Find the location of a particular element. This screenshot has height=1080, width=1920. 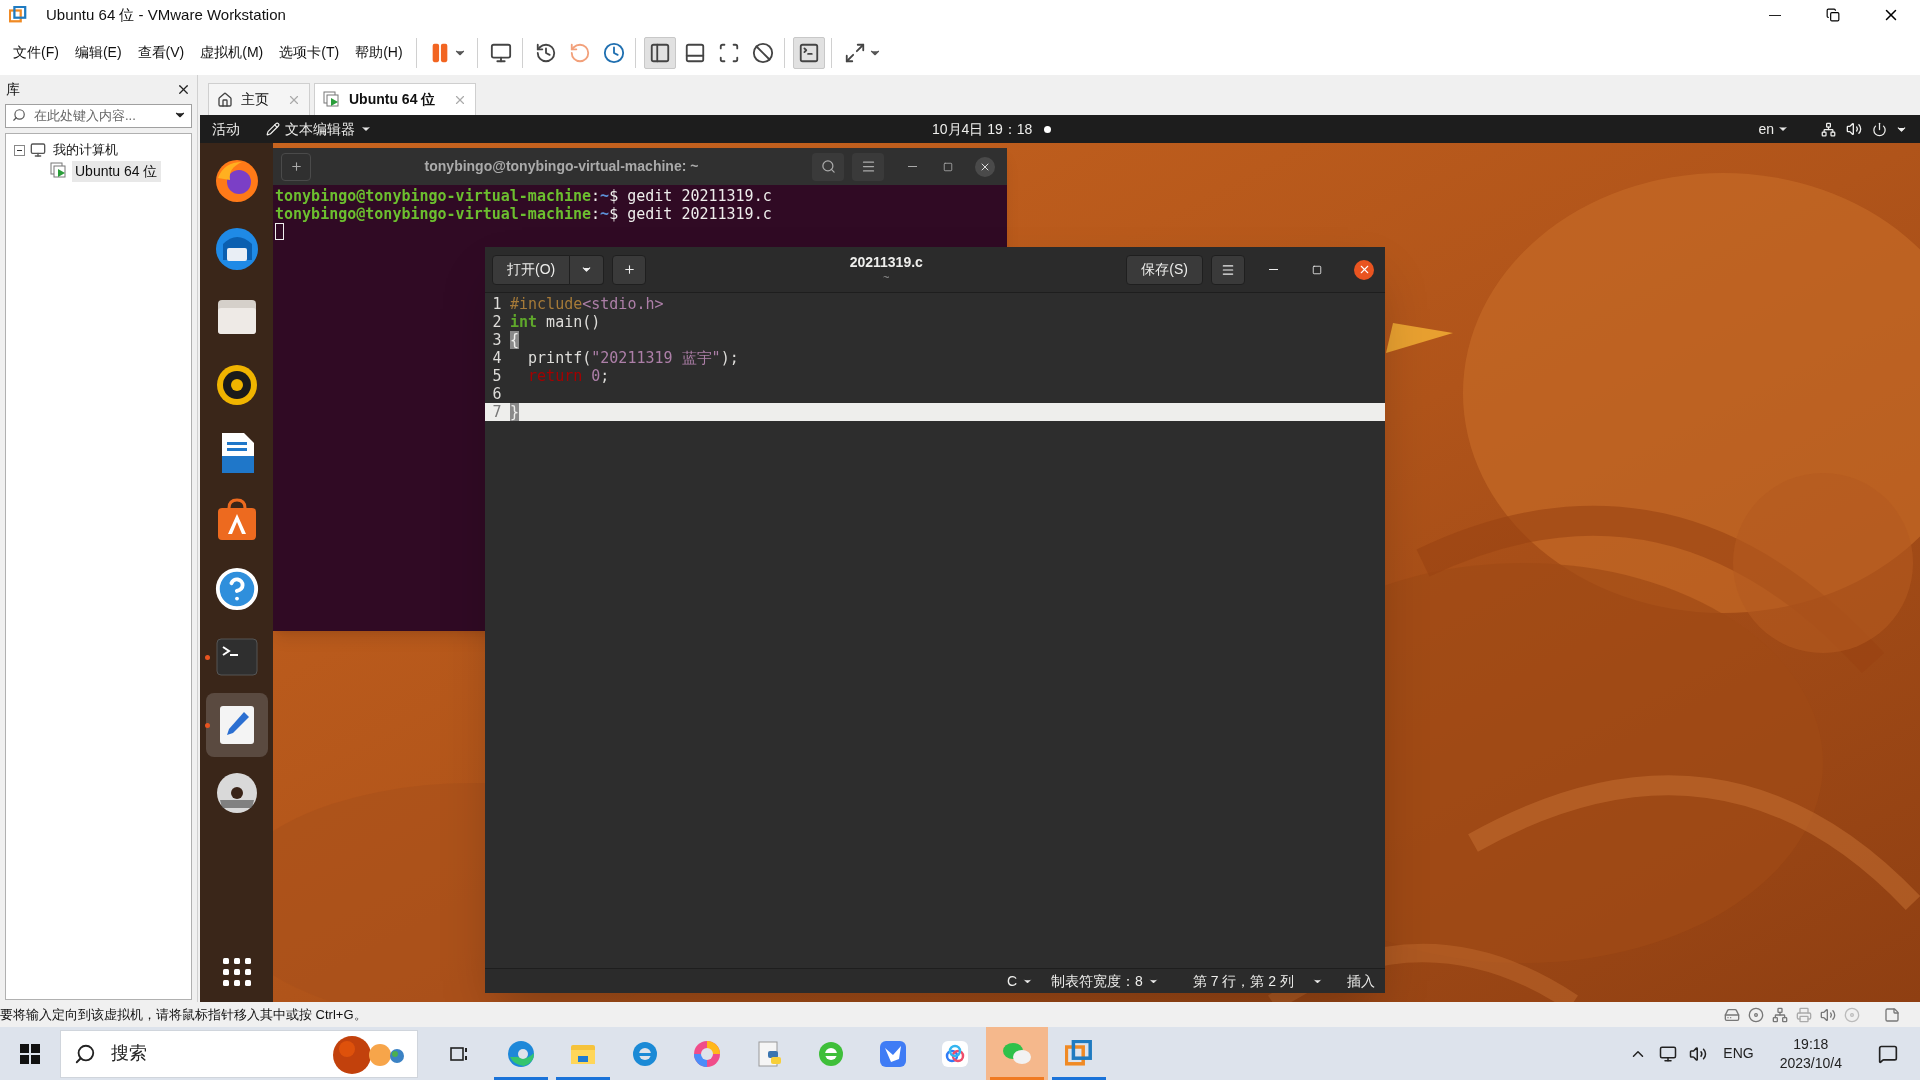

input-language: ENG is located at coordinates (1738, 1053).